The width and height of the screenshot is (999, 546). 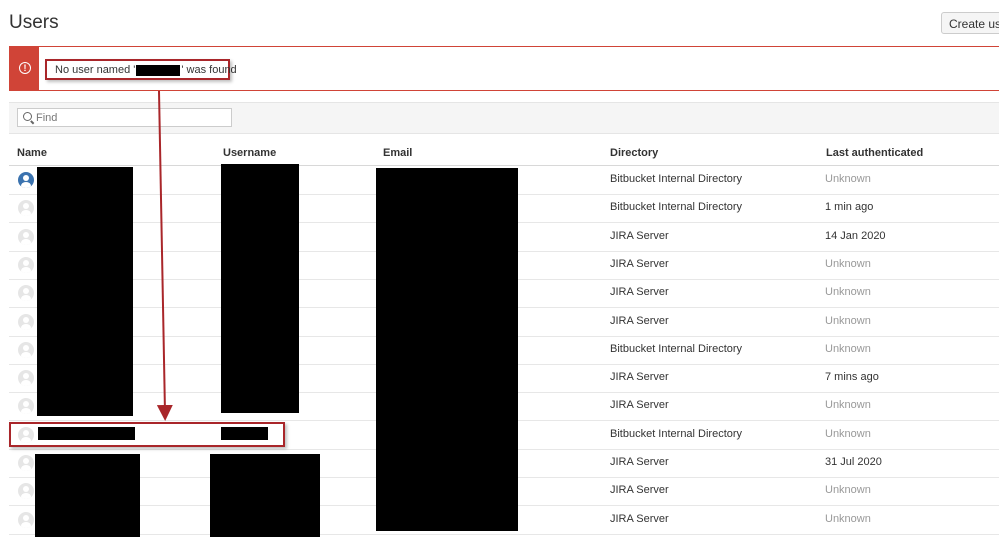 I want to click on error-message-prefix: No user named ', so click(x=95, y=70).